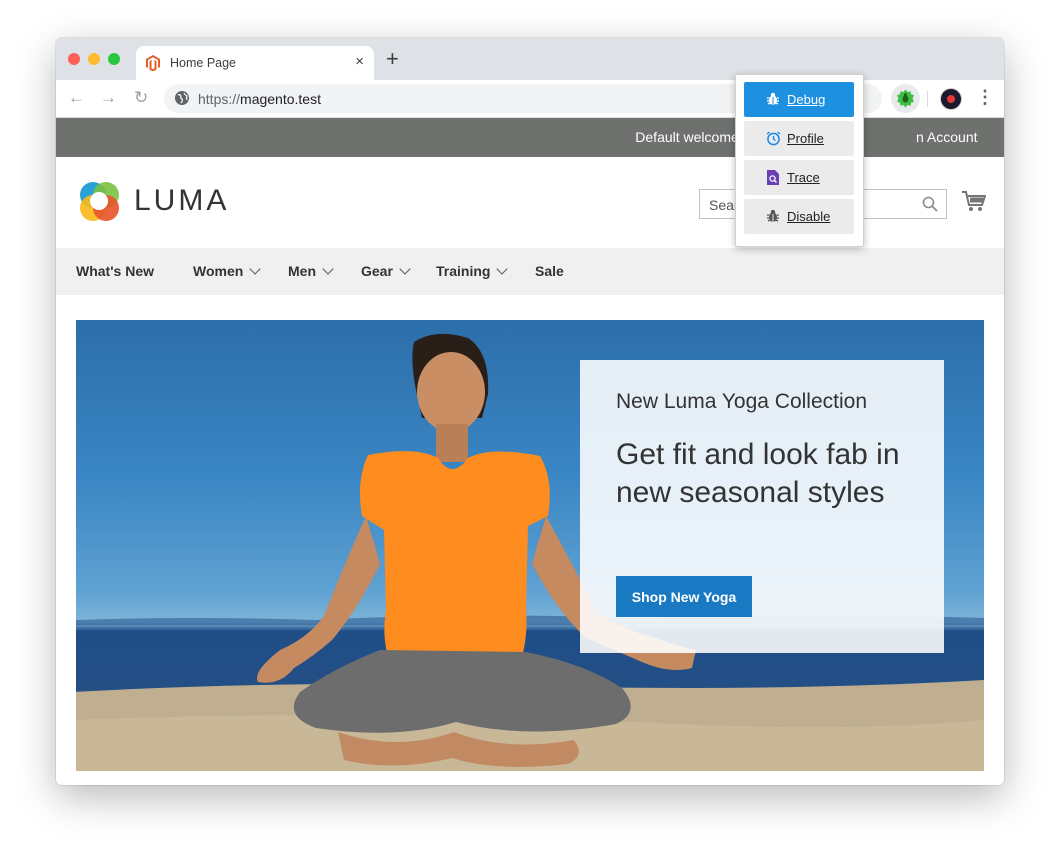  Describe the element at coordinates (108, 98) in the screenshot. I see `forward-arrow-icon: →` at that location.